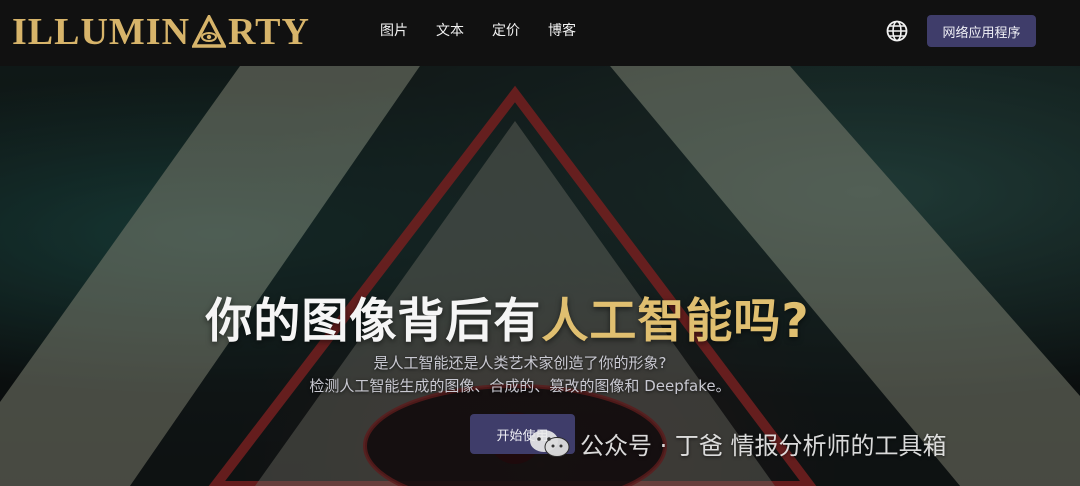  Describe the element at coordinates (101, 32) in the screenshot. I see `logo-text-left: ILLUMIN` at that location.